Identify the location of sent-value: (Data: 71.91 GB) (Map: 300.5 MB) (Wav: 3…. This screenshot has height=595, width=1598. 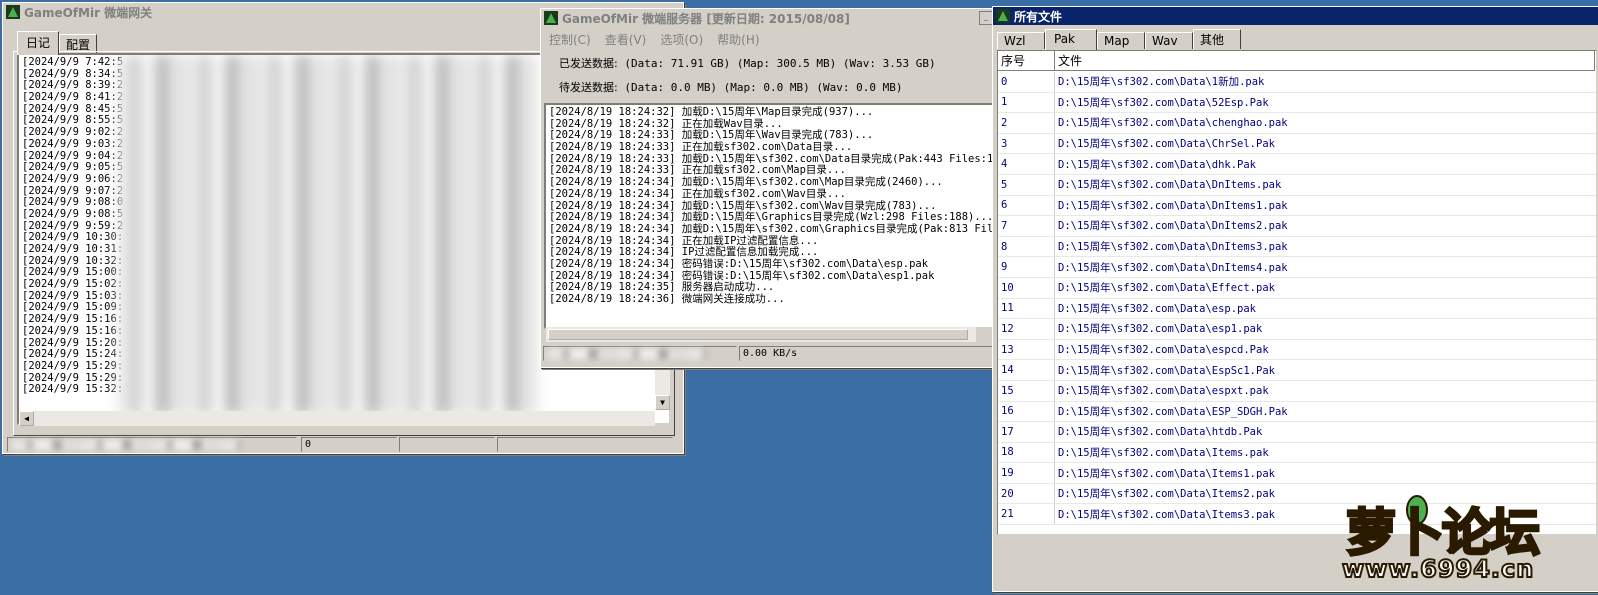
(780, 63).